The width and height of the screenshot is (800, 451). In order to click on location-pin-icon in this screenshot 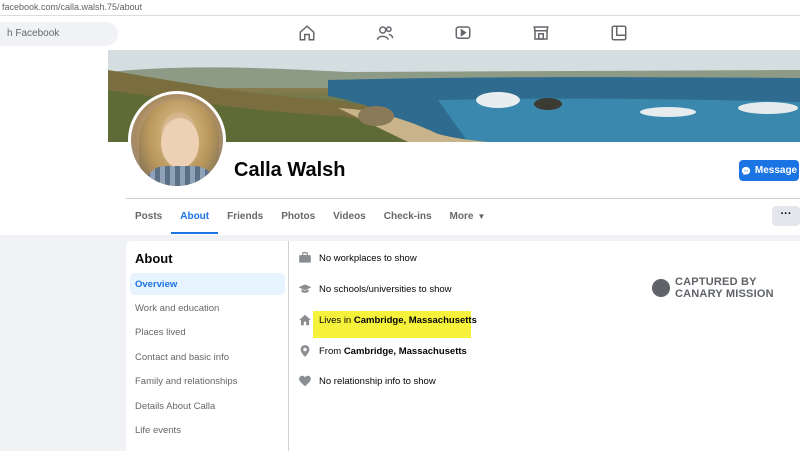, I will do `click(305, 351)`.